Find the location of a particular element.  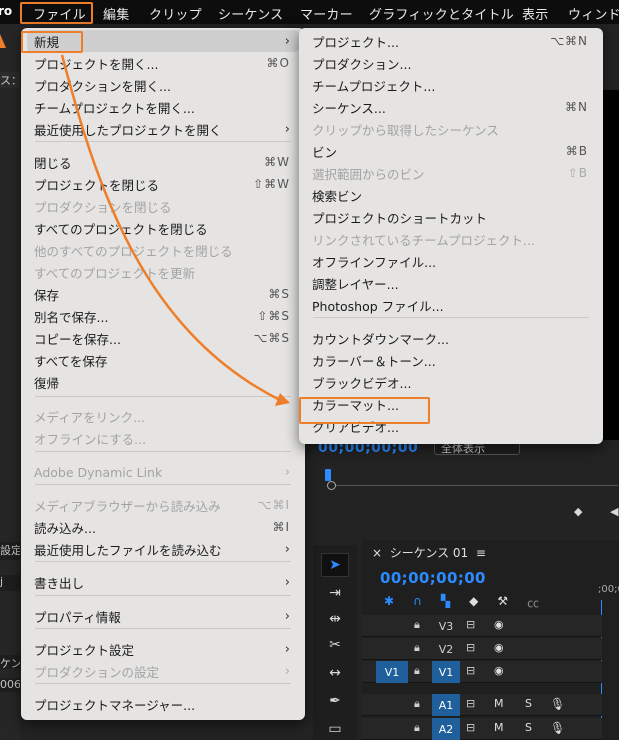

new-menu-item: ビン ⌘B is located at coordinates (451, 151).